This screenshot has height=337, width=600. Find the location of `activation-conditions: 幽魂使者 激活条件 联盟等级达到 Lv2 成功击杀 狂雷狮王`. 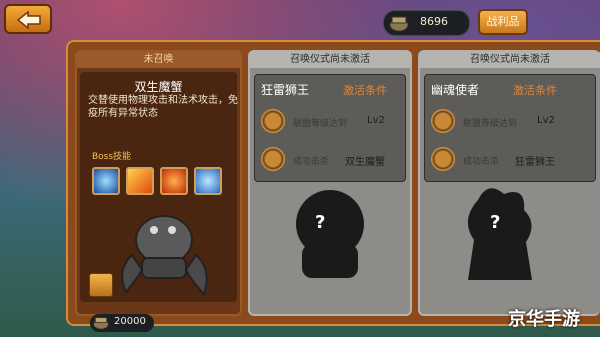

activation-conditions: 幽魂使者 激活条件 联盟等级达到 Lv2 成功击杀 狂雷狮王 is located at coordinates (510, 128).